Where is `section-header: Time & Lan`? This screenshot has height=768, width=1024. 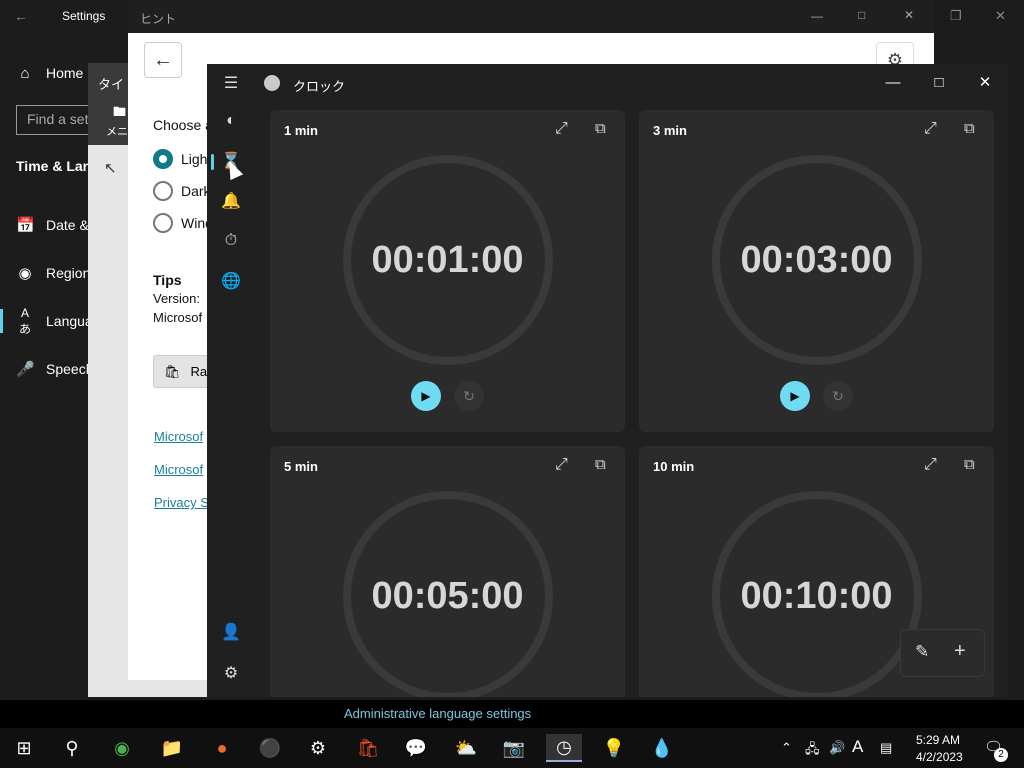 section-header: Time & Lan is located at coordinates (54, 166).